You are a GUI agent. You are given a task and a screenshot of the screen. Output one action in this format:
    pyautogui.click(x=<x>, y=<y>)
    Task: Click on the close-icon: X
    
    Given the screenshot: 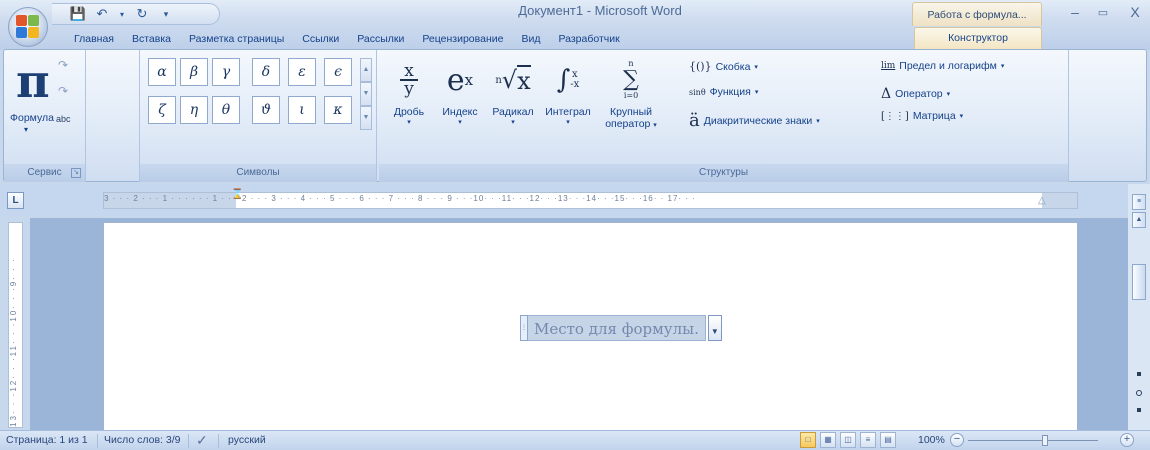 What is the action you would take?
    pyautogui.click(x=1135, y=12)
    